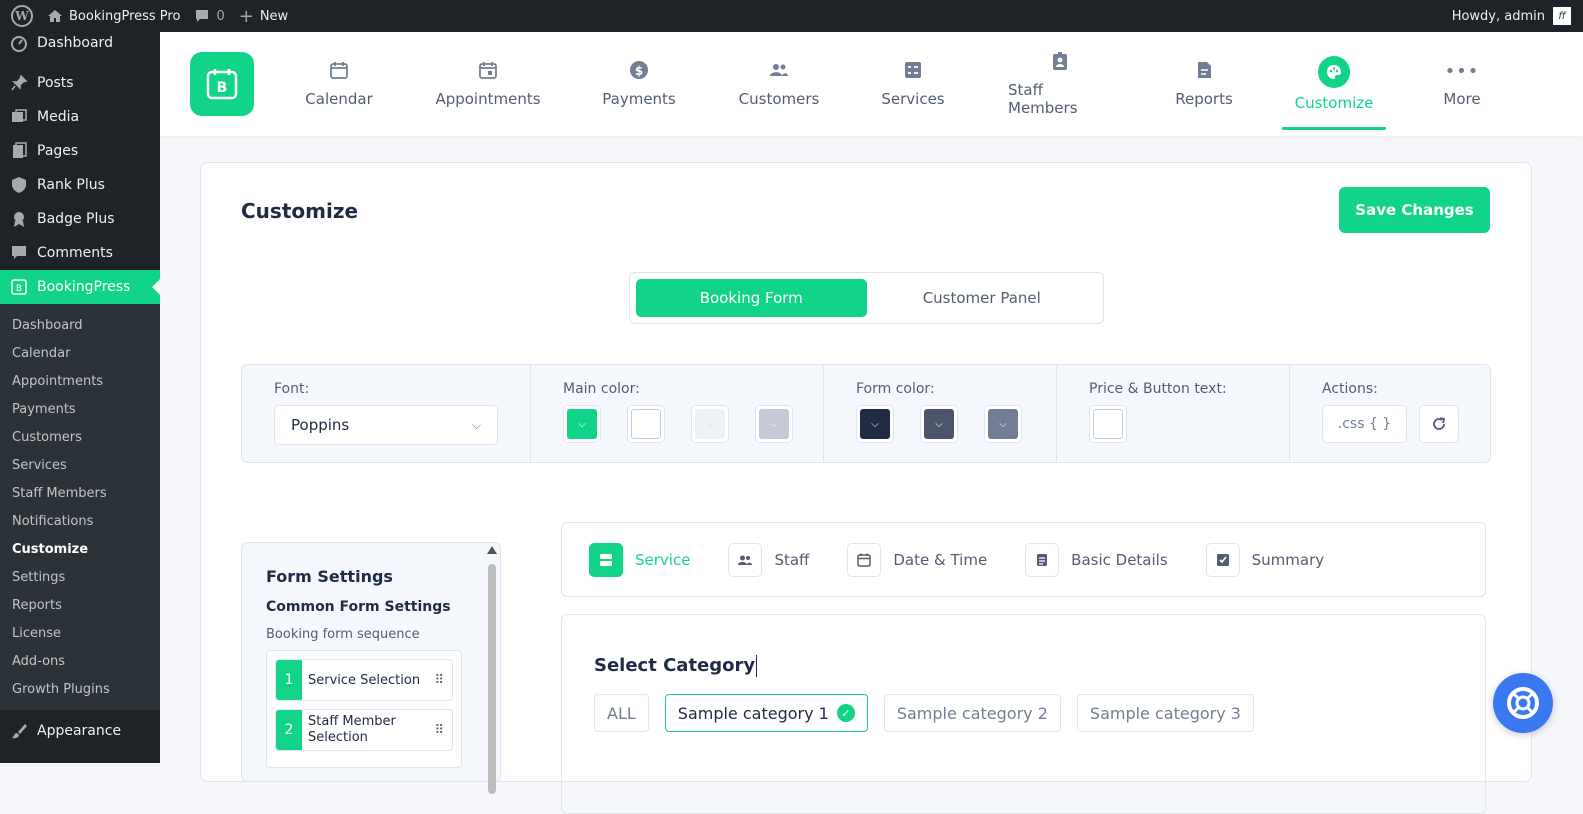  Describe the element at coordinates (895, 389) in the screenshot. I see `form-color-label: Form color:` at that location.